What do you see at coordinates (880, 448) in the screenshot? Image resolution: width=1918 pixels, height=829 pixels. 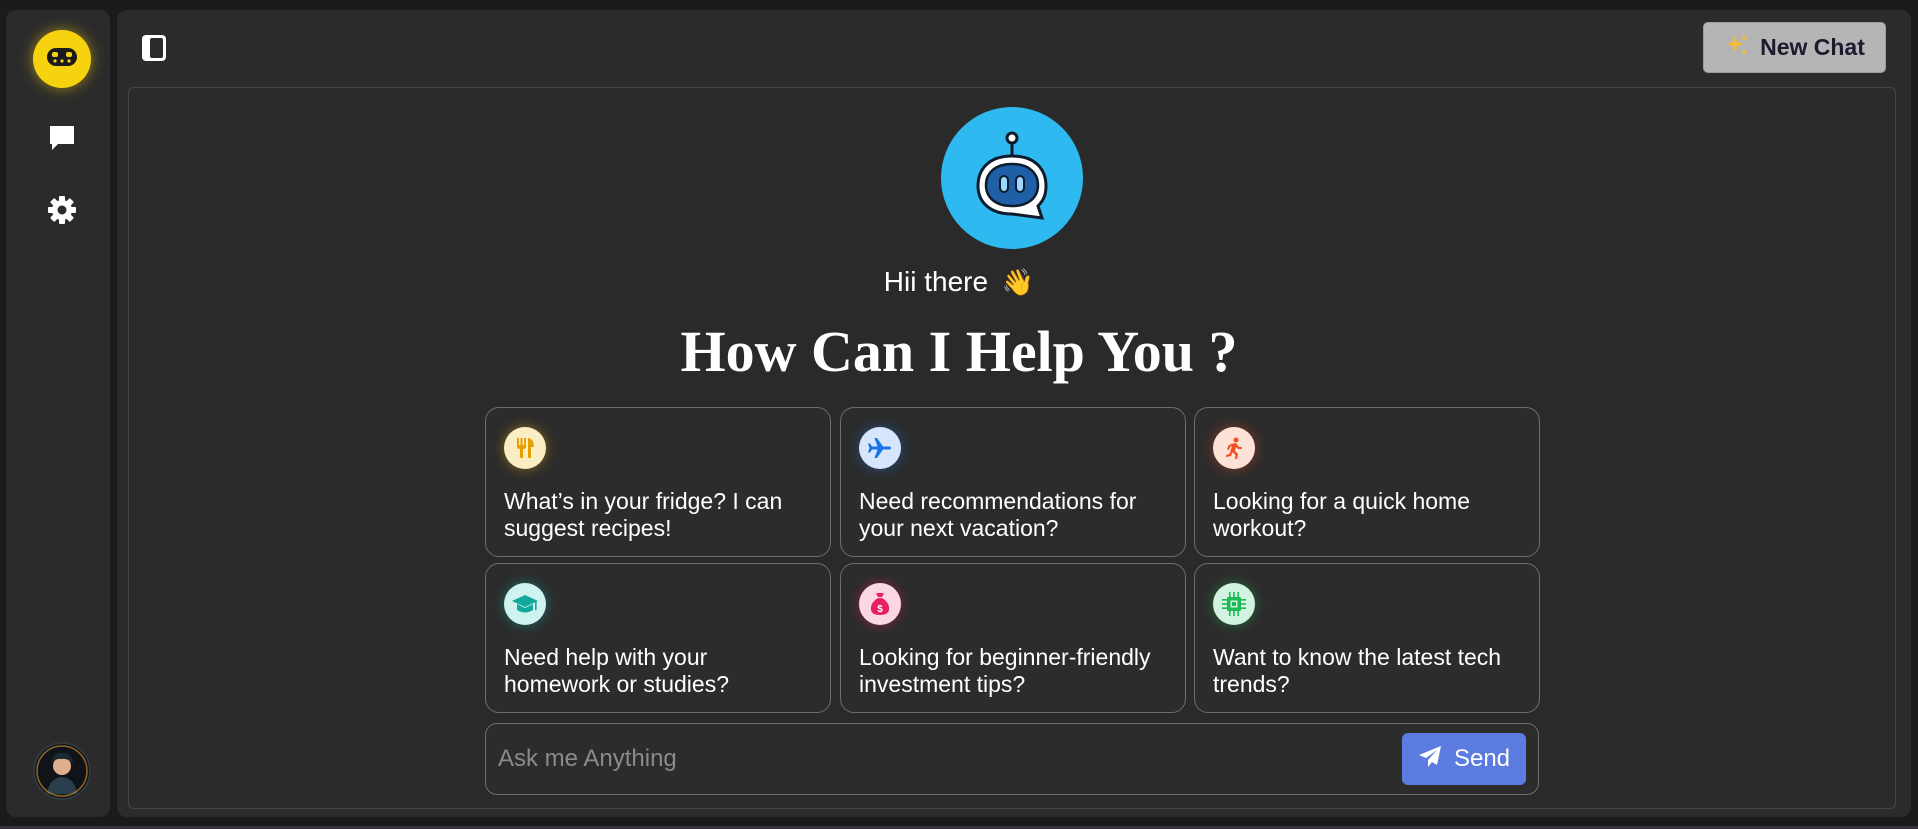 I see `airplane-icon` at bounding box center [880, 448].